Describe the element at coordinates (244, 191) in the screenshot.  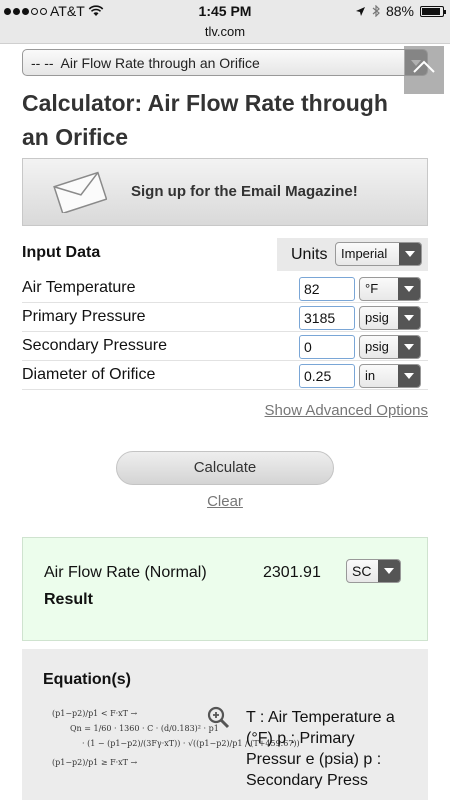
I see `email-magazine-label: Sign up for the Email Magazine!` at that location.